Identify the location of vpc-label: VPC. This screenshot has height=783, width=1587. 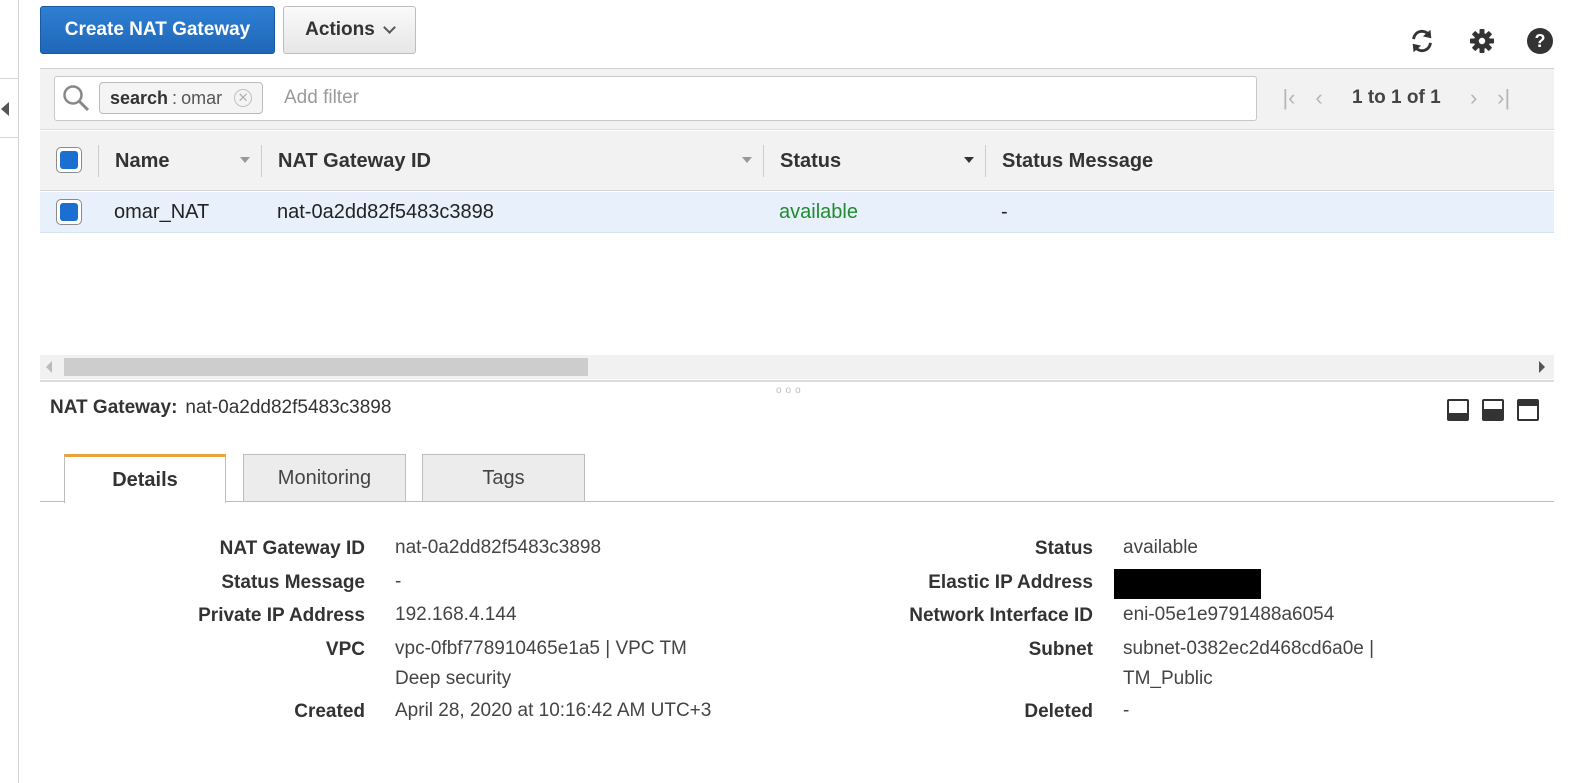
(345, 649).